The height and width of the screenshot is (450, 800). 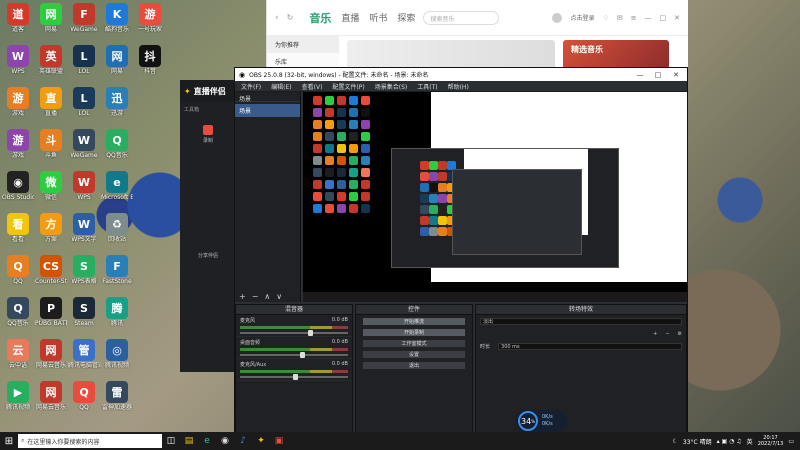 What do you see at coordinates (51, 102) in the screenshot?
I see `desktop-icon: 直直播` at bounding box center [51, 102].